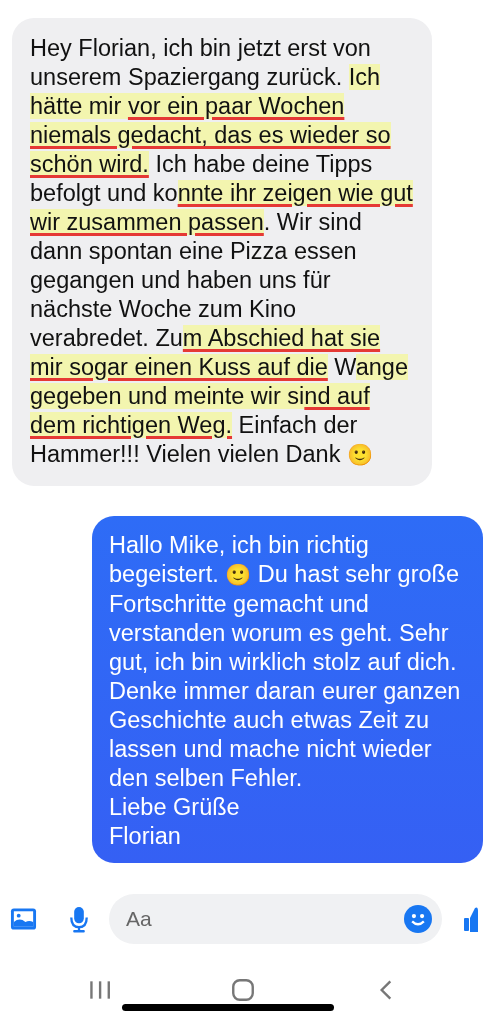 Image resolution: width=486 pixels, height=1024 pixels. Describe the element at coordinates (275, 919) in the screenshot. I see `message-input-field: Aa` at that location.